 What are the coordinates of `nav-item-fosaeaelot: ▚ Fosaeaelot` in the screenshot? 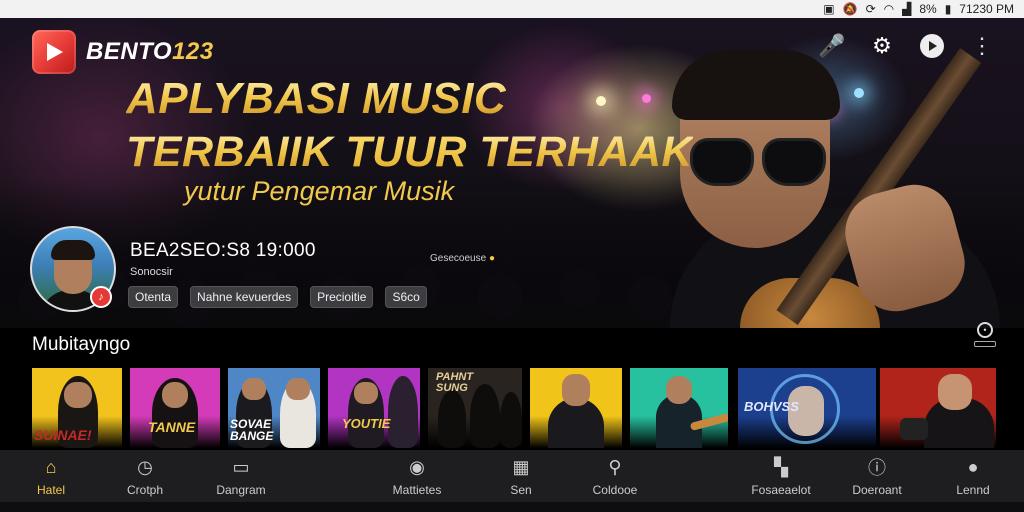 It's located at (781, 476).